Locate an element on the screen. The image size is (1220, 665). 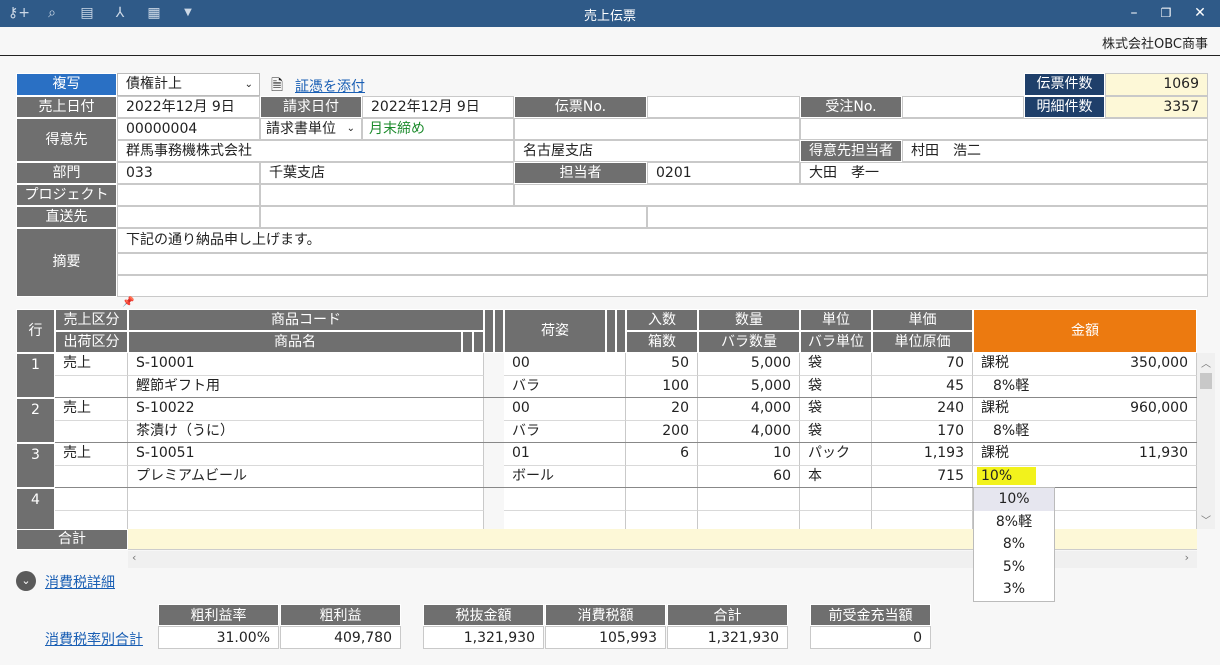
direct-label: 直送先 is located at coordinates (66, 217).